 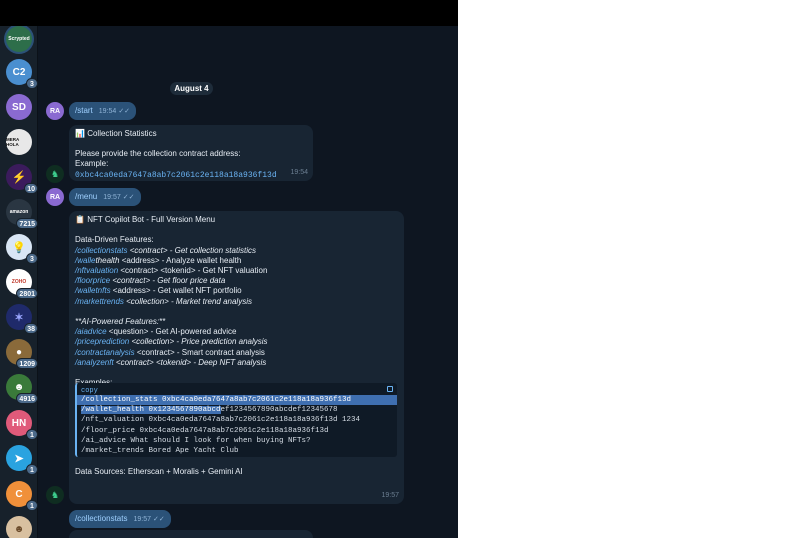 I want to click on person-icon: ☻, so click(x=19, y=529).